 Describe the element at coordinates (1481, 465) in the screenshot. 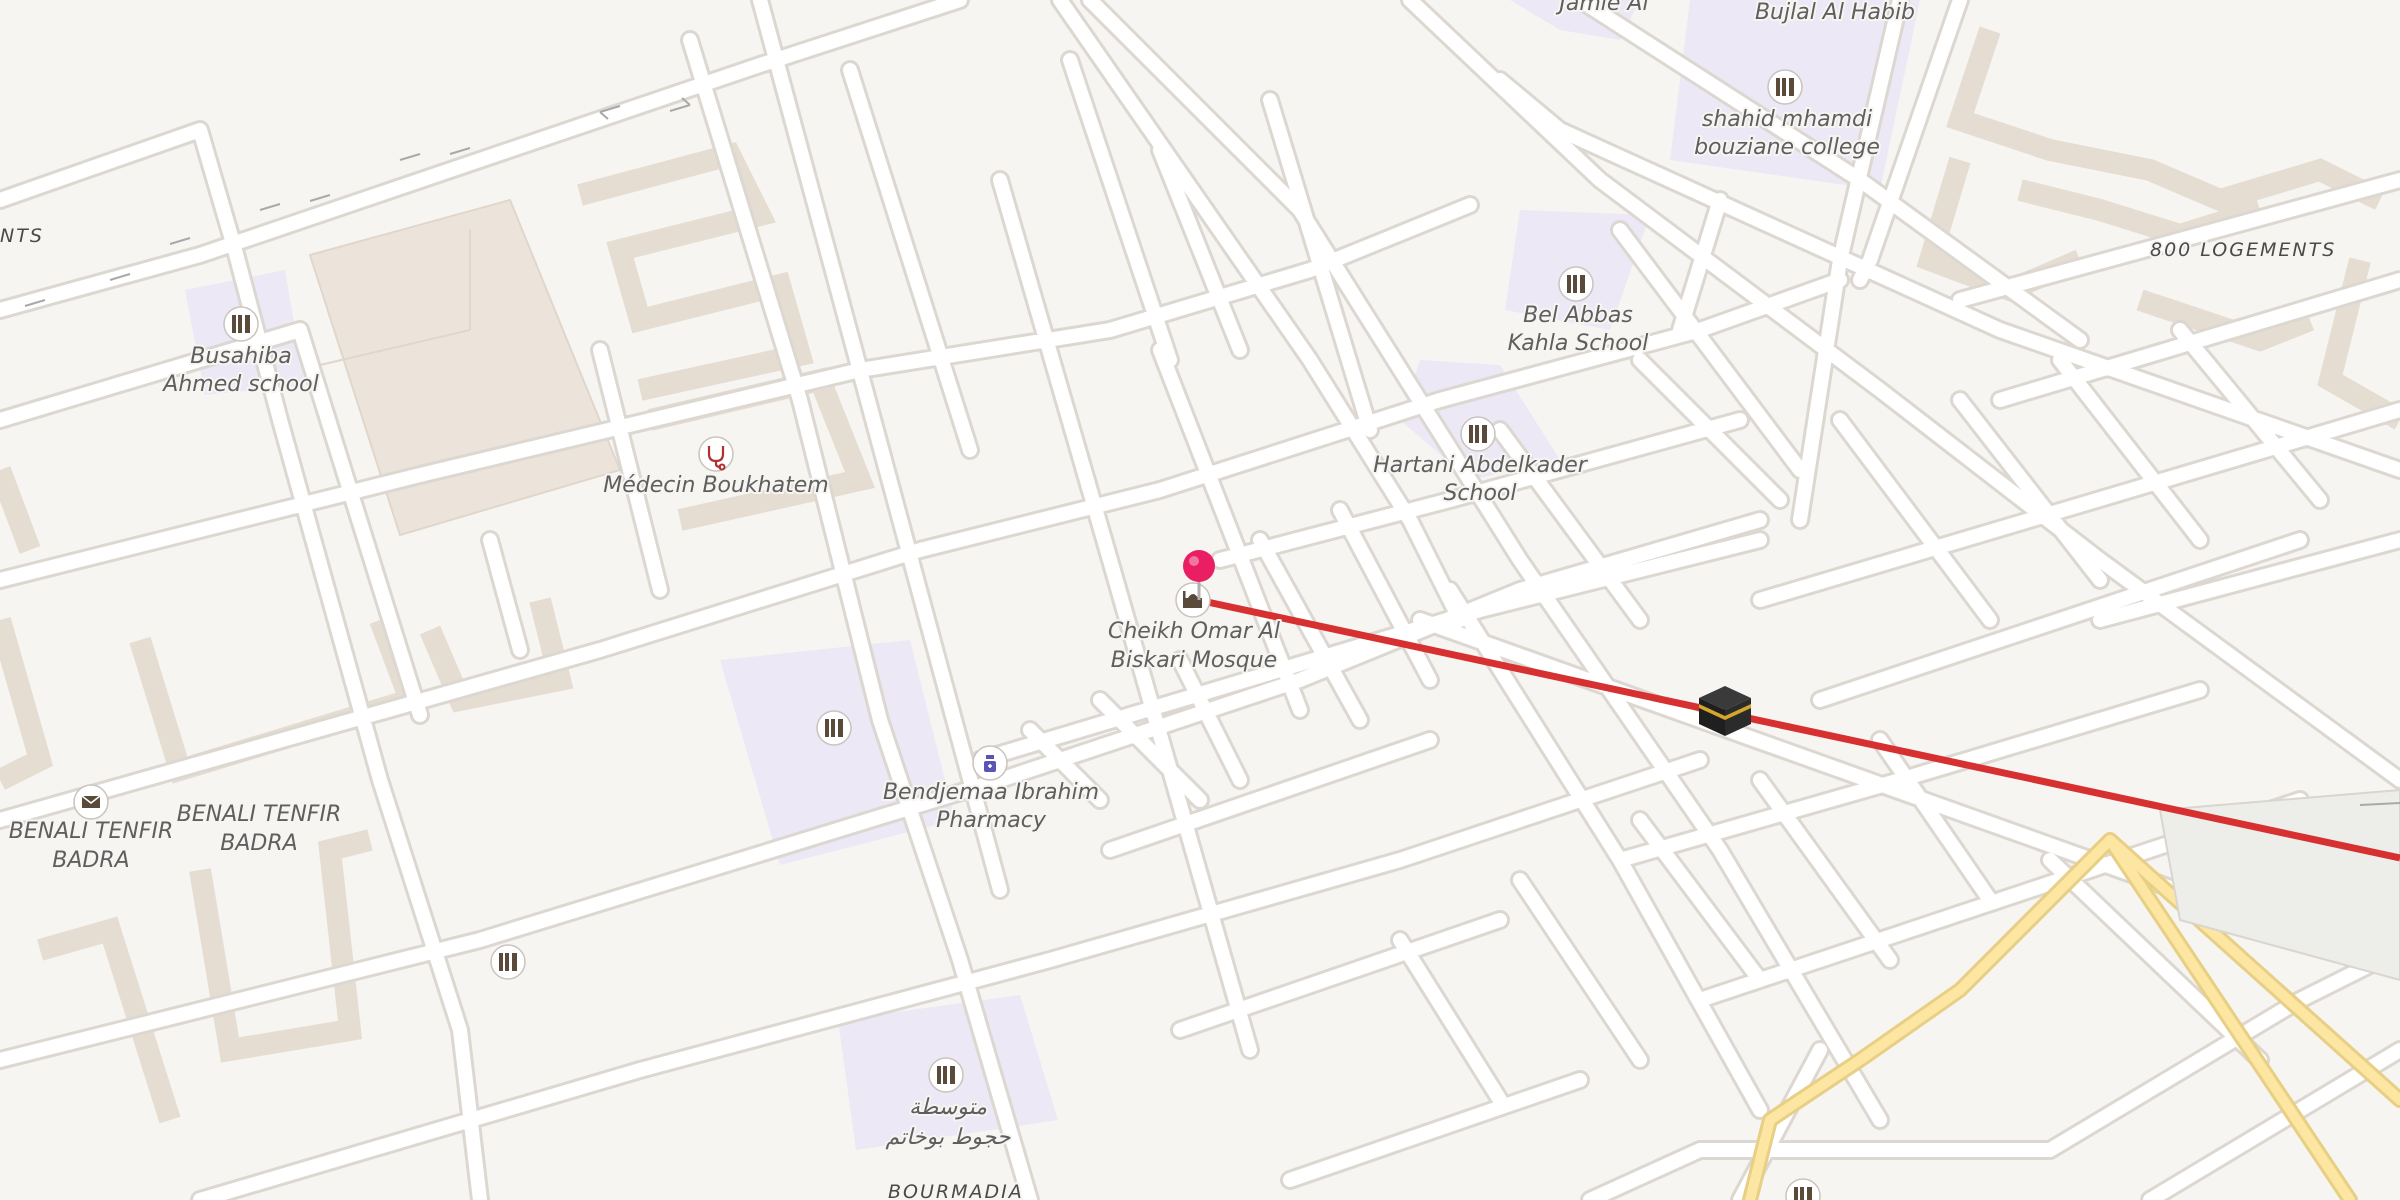

I see `poi-label: Hartani Abdelkader` at that location.